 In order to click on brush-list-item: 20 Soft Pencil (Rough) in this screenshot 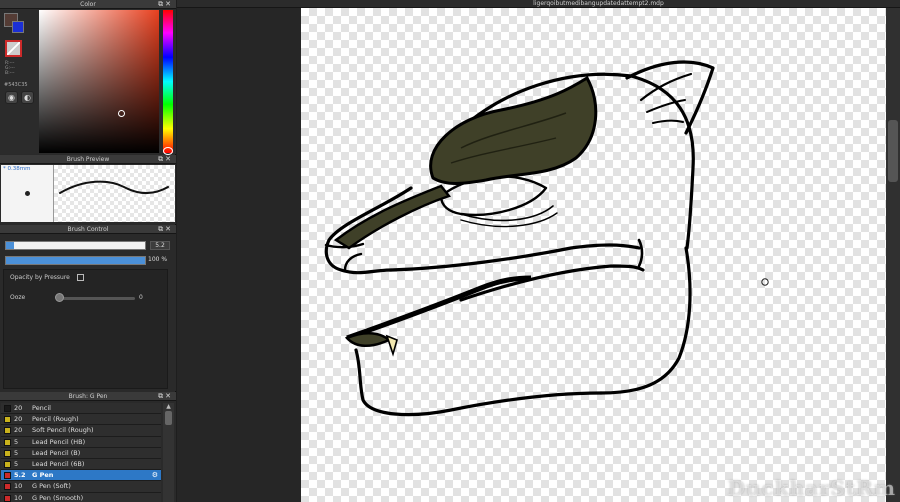, I will do `click(81, 431)`.